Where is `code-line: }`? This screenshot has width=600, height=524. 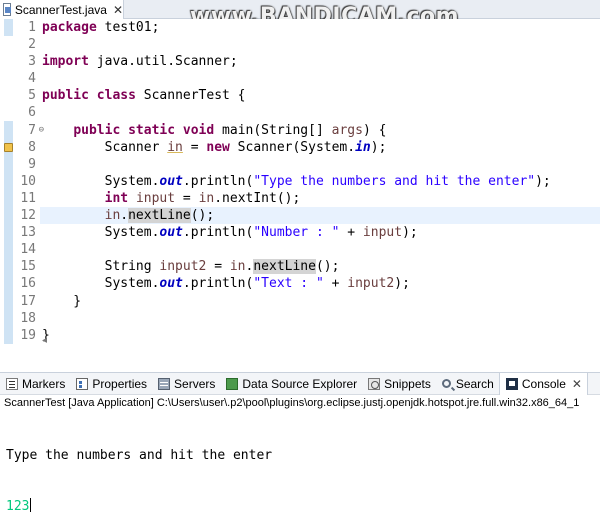
code-line: } is located at coordinates (321, 301).